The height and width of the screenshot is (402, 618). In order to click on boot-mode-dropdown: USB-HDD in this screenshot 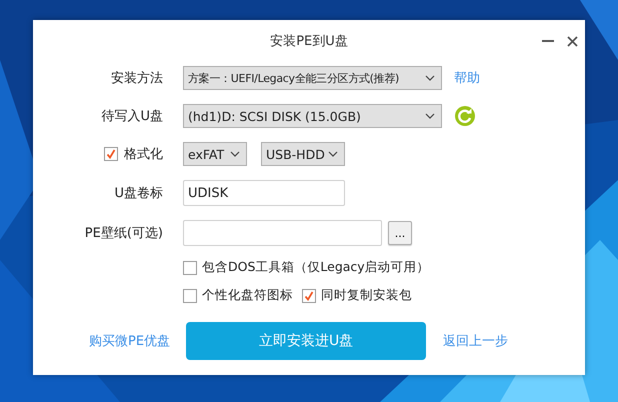, I will do `click(303, 154)`.